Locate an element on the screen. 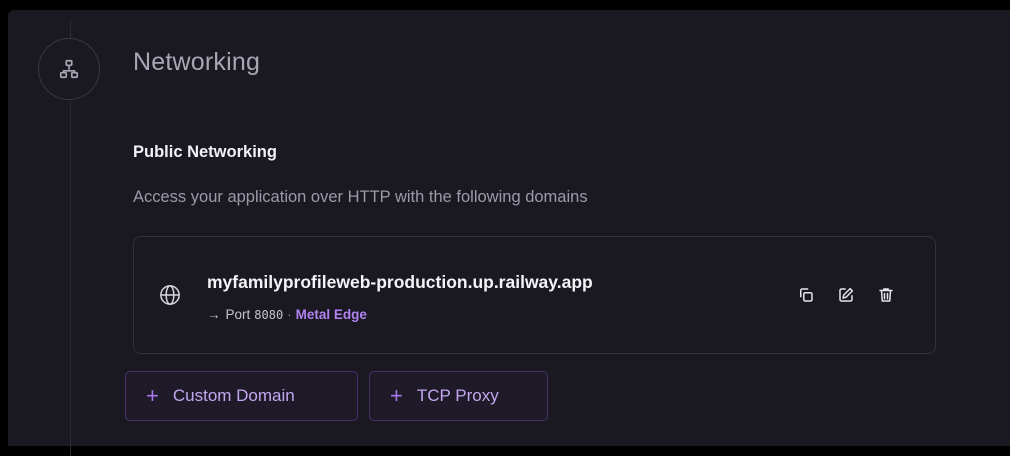 This screenshot has width=1010, height=456. add-tcp-proxy-button: + TCP Proxy is located at coordinates (458, 396).